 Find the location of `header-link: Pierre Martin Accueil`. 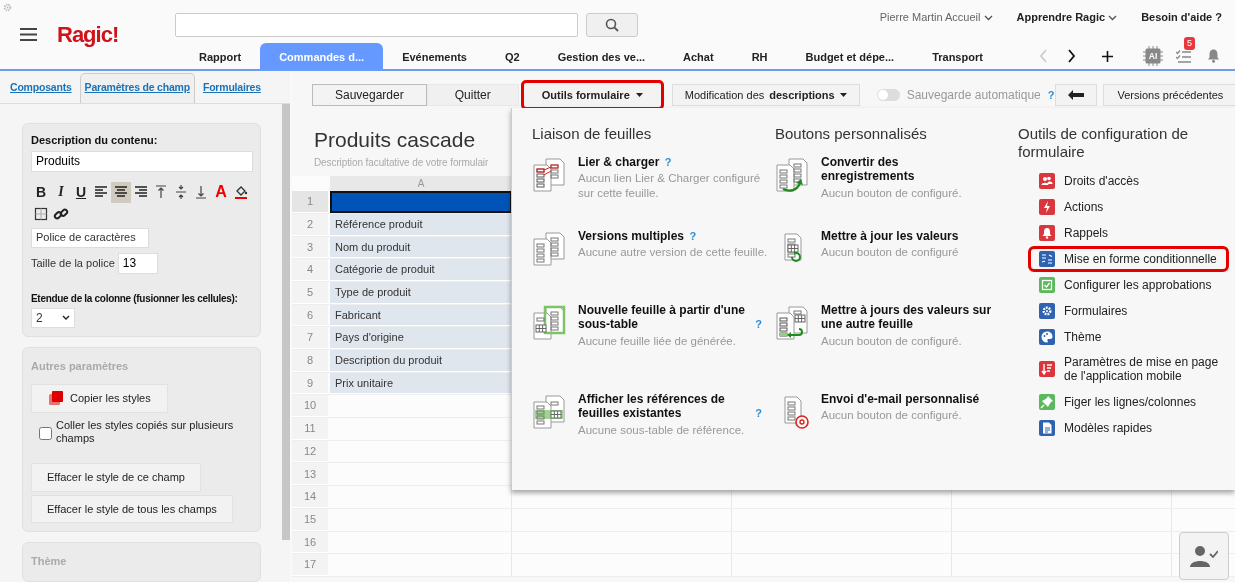

header-link: Pierre Martin Accueil is located at coordinates (936, 17).